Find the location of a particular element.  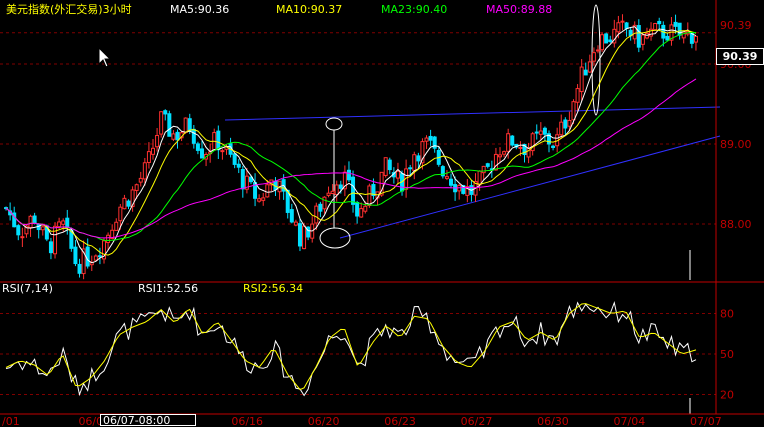

high-marker-ellipse is located at coordinates (334, 124).